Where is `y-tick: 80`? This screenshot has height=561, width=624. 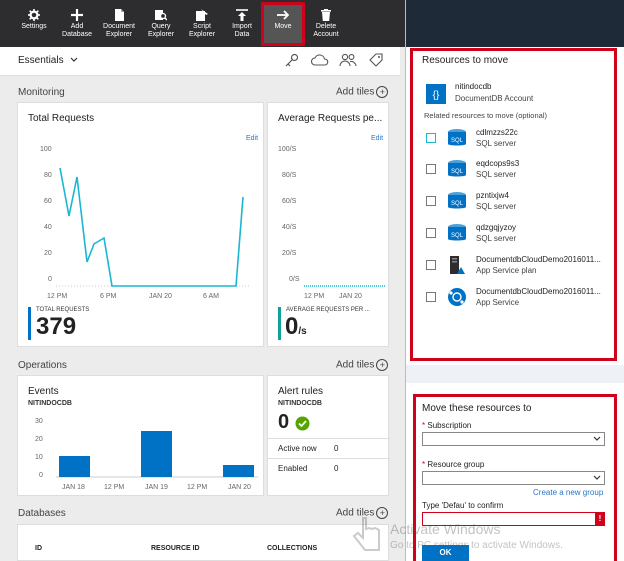 y-tick: 80 is located at coordinates (48, 175).